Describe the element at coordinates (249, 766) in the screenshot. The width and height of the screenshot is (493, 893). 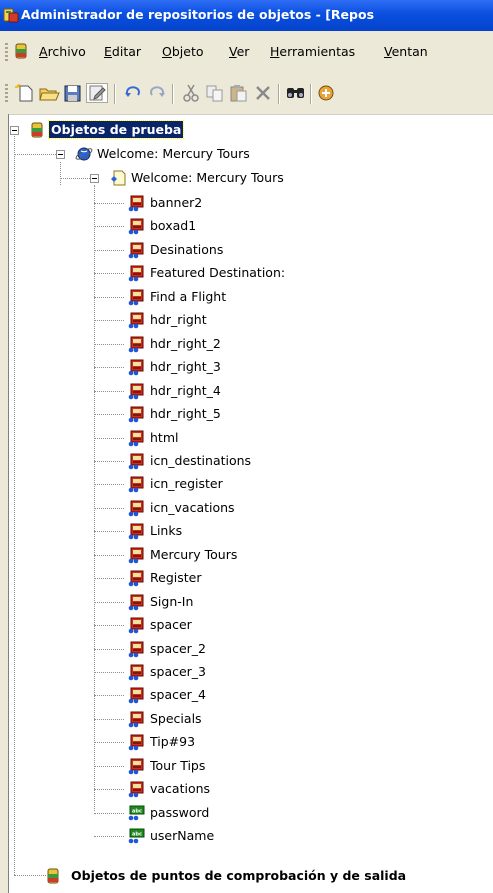
I see `tree-node-object: Tour Tips` at that location.